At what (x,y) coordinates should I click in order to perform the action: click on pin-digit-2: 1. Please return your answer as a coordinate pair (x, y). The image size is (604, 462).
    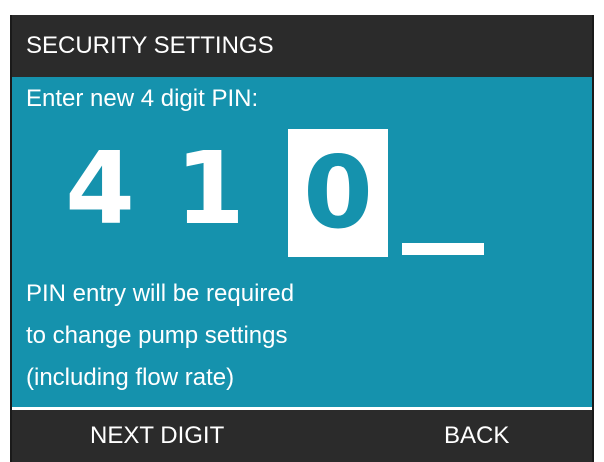
    Looking at the image, I should click on (210, 189).